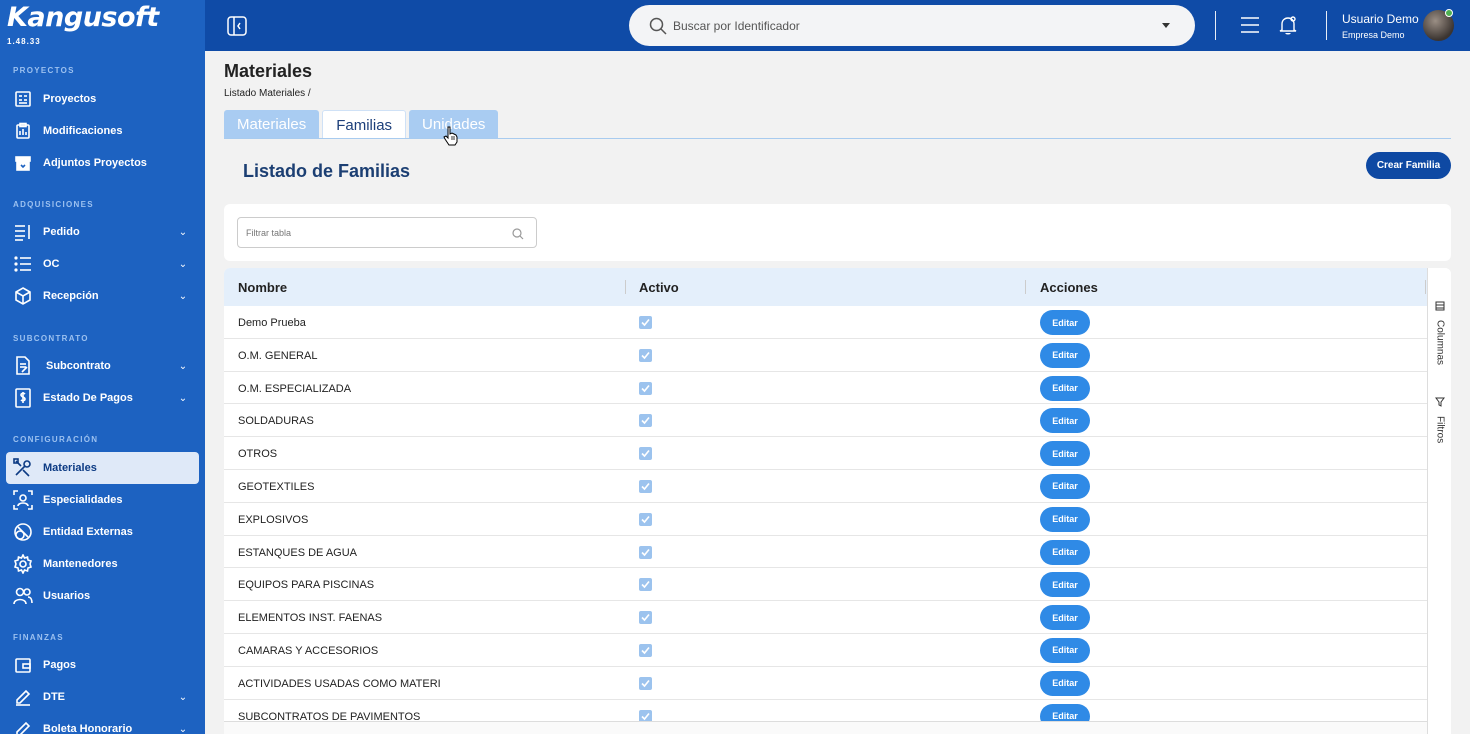  Describe the element at coordinates (102, 296) in the screenshot. I see `sidebar-item-recepcion: Recepción ⌄` at that location.